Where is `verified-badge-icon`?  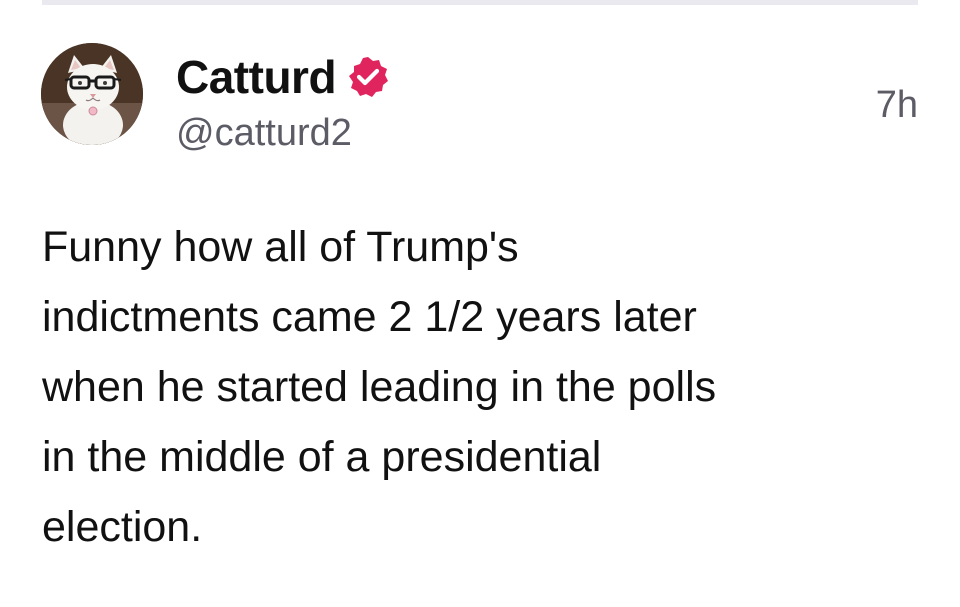 verified-badge-icon is located at coordinates (368, 77).